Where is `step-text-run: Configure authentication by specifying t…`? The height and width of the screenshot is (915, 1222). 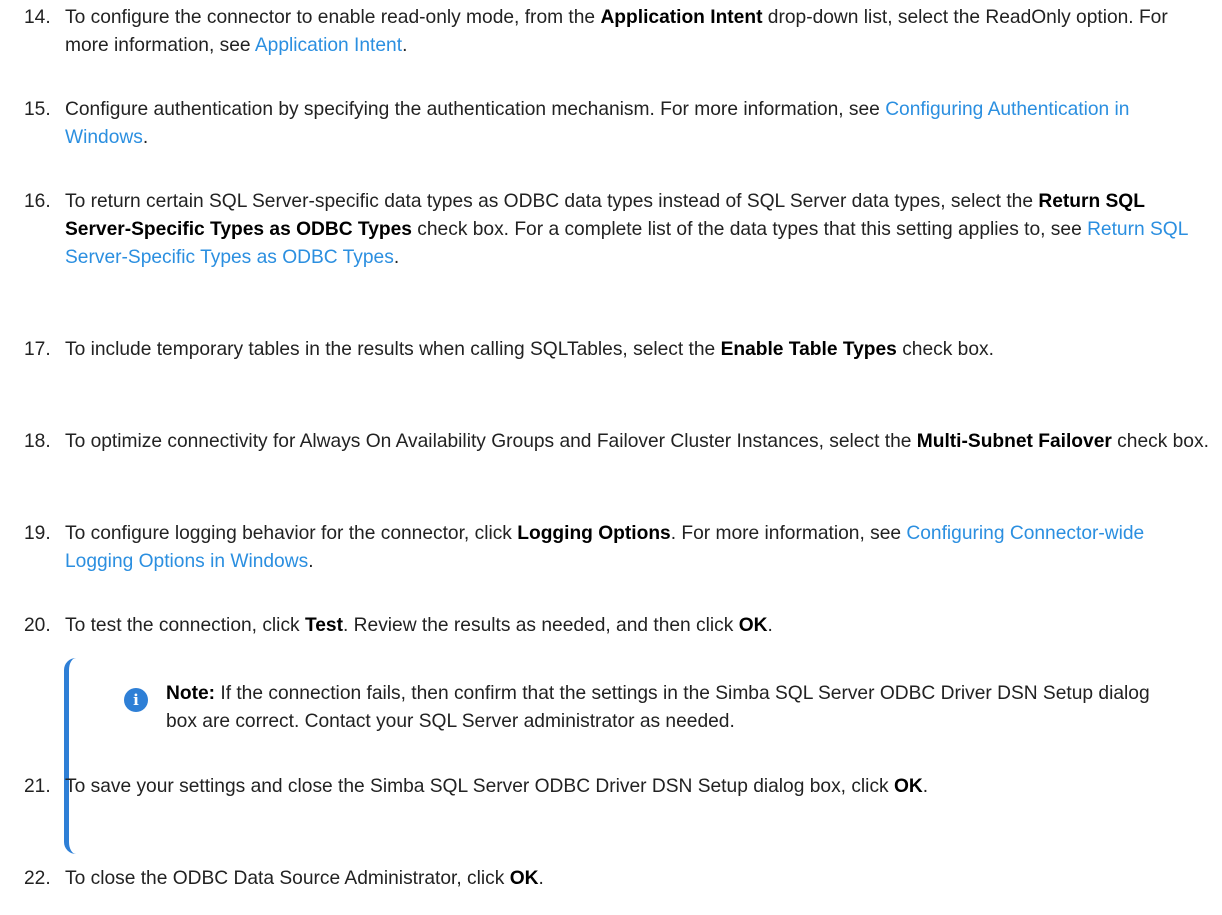 step-text-run: Configure authentication by specifying t… is located at coordinates (475, 109).